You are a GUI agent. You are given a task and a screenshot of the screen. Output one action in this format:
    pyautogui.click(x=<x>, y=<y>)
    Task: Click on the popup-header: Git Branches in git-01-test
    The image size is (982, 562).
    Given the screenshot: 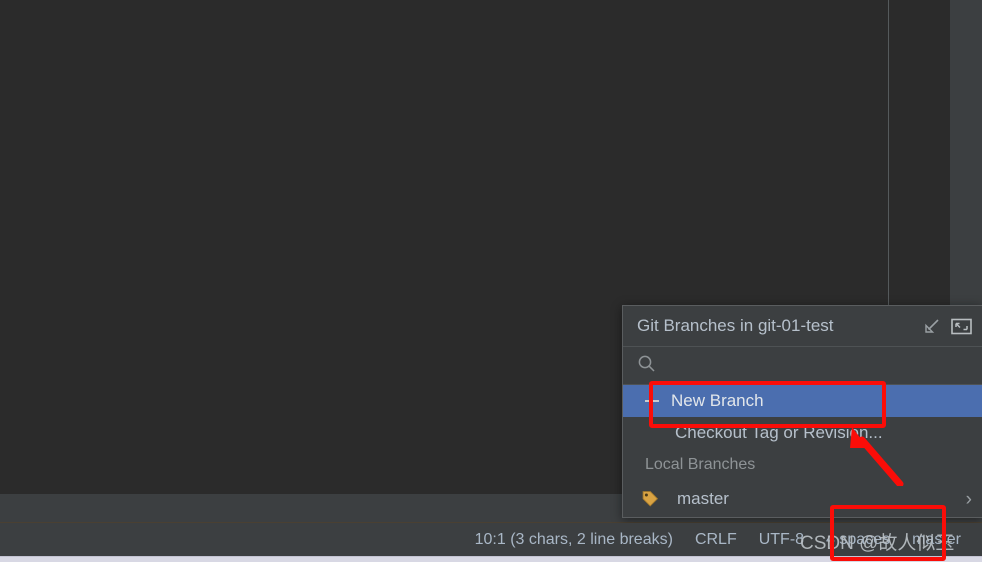 What is the action you would take?
    pyautogui.click(x=802, y=326)
    